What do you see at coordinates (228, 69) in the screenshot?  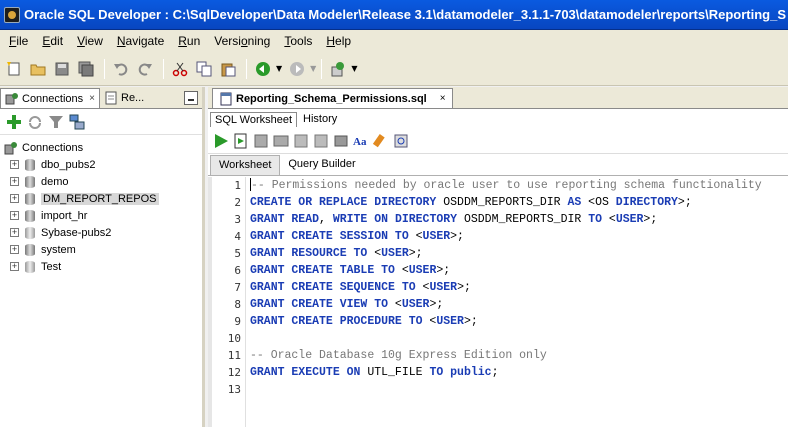 I see `paste-button` at bounding box center [228, 69].